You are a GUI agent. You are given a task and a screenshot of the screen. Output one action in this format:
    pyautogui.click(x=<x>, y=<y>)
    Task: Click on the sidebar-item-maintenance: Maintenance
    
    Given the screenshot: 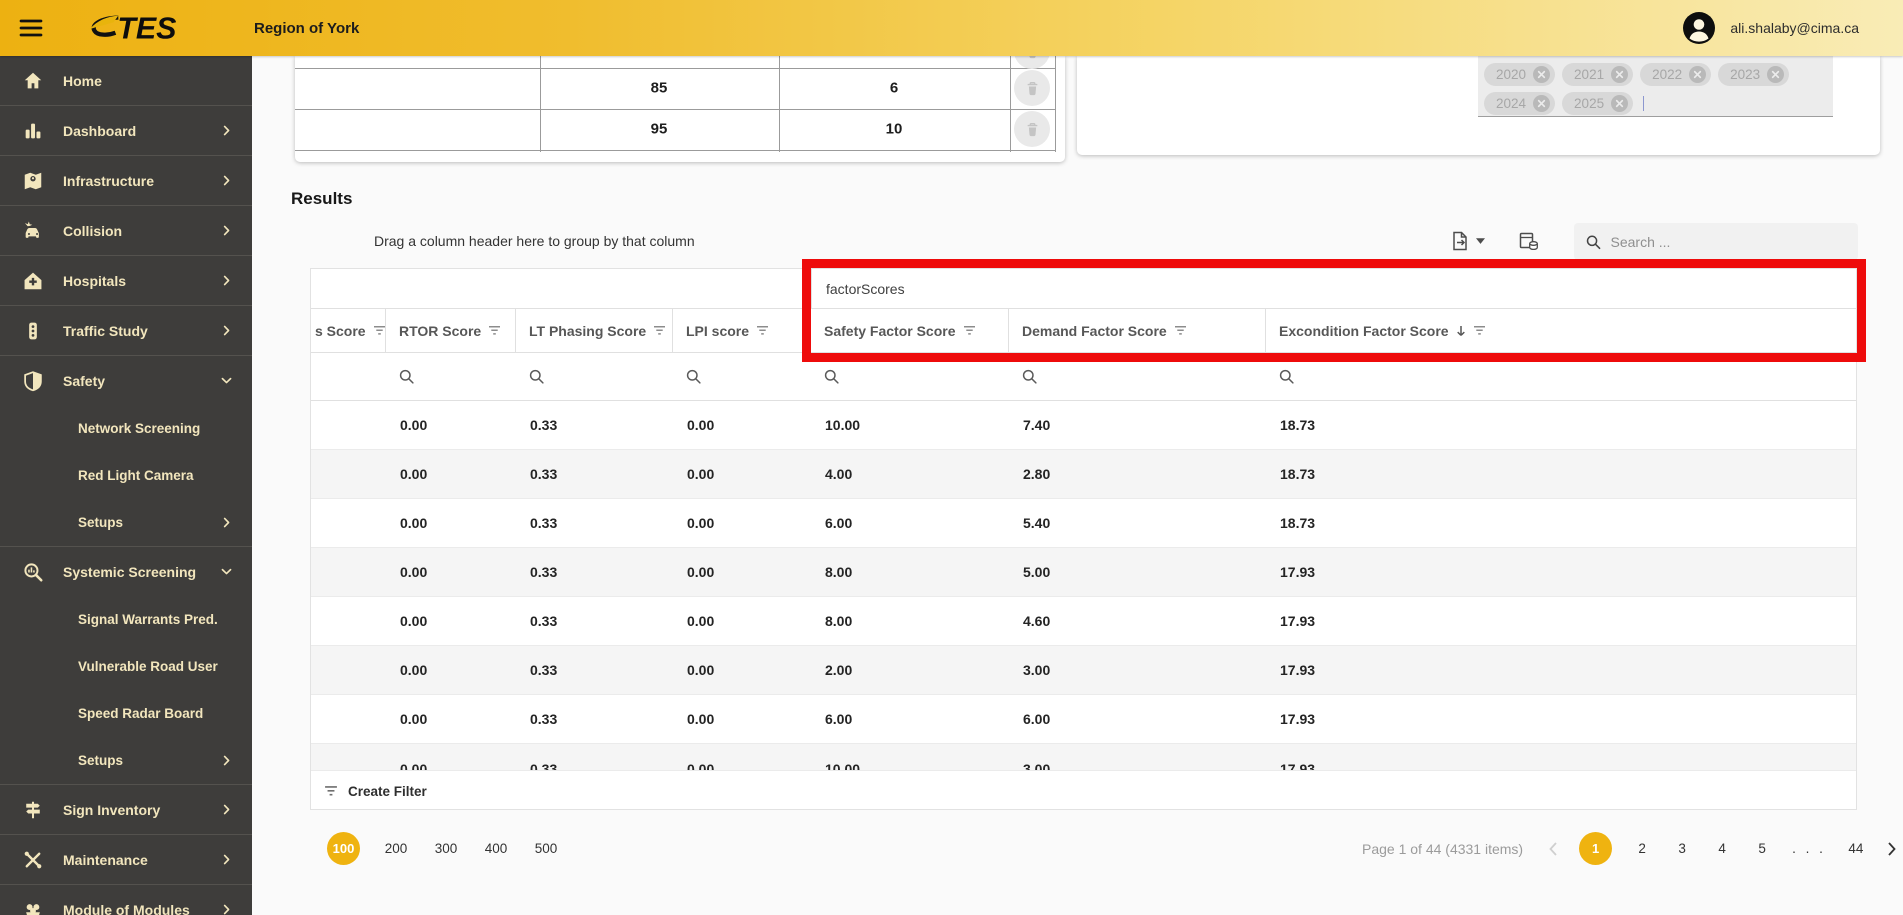 What is the action you would take?
    pyautogui.click(x=126, y=859)
    